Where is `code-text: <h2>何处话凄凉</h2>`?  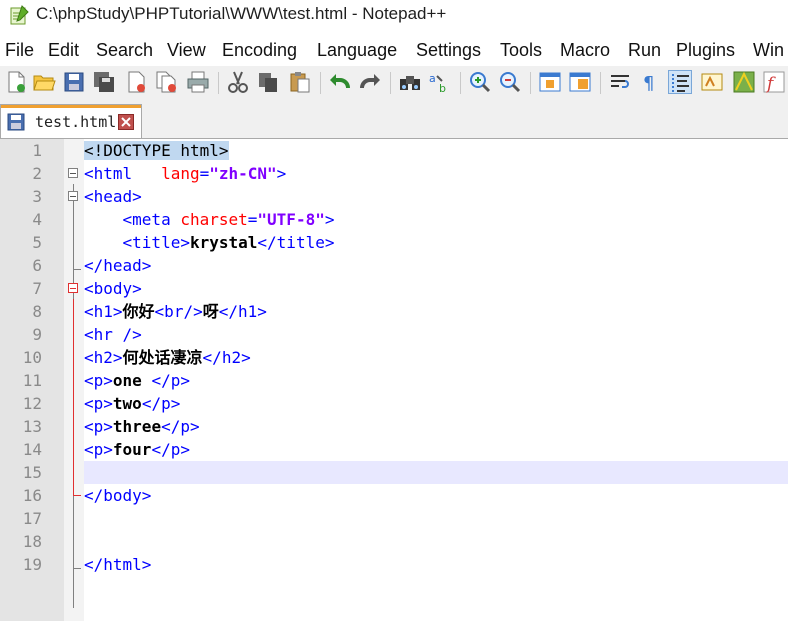 code-text: <h2>何处话凄凉</h2> is located at coordinates (167, 357).